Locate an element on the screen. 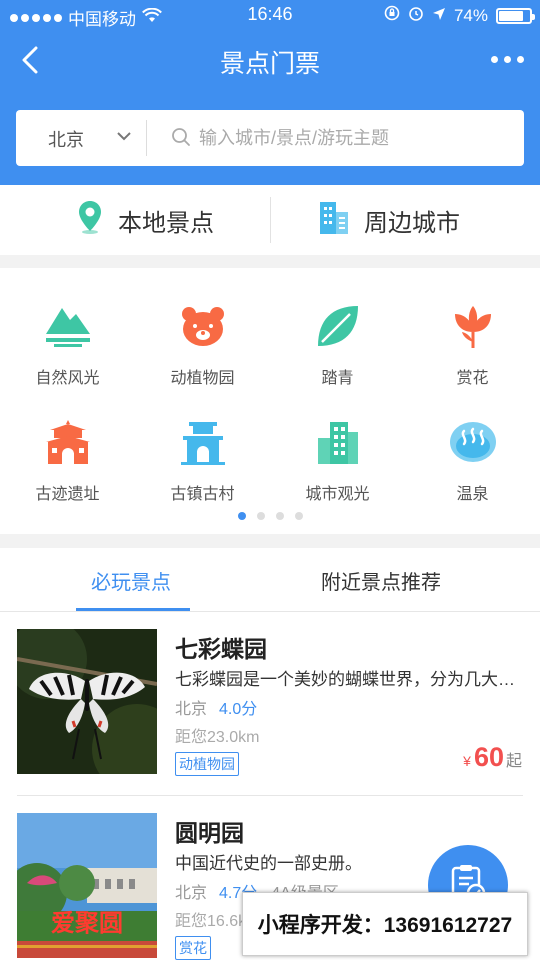  garden-sign-text: 爱聚圆 is located at coordinates (87, 923).